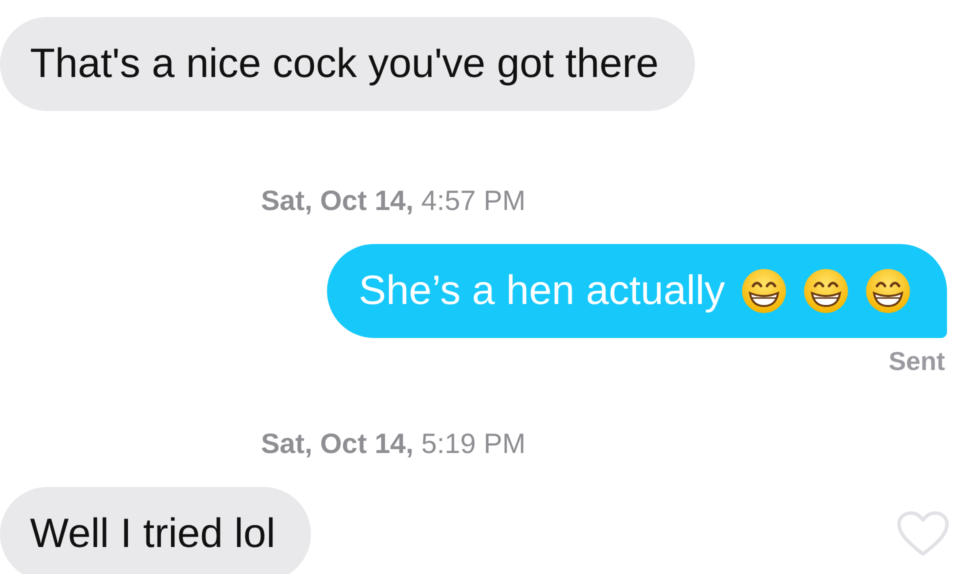  Describe the element at coordinates (393, 201) in the screenshot. I see `timestamp: Sat, Oct 14, 4:57 PM` at that location.